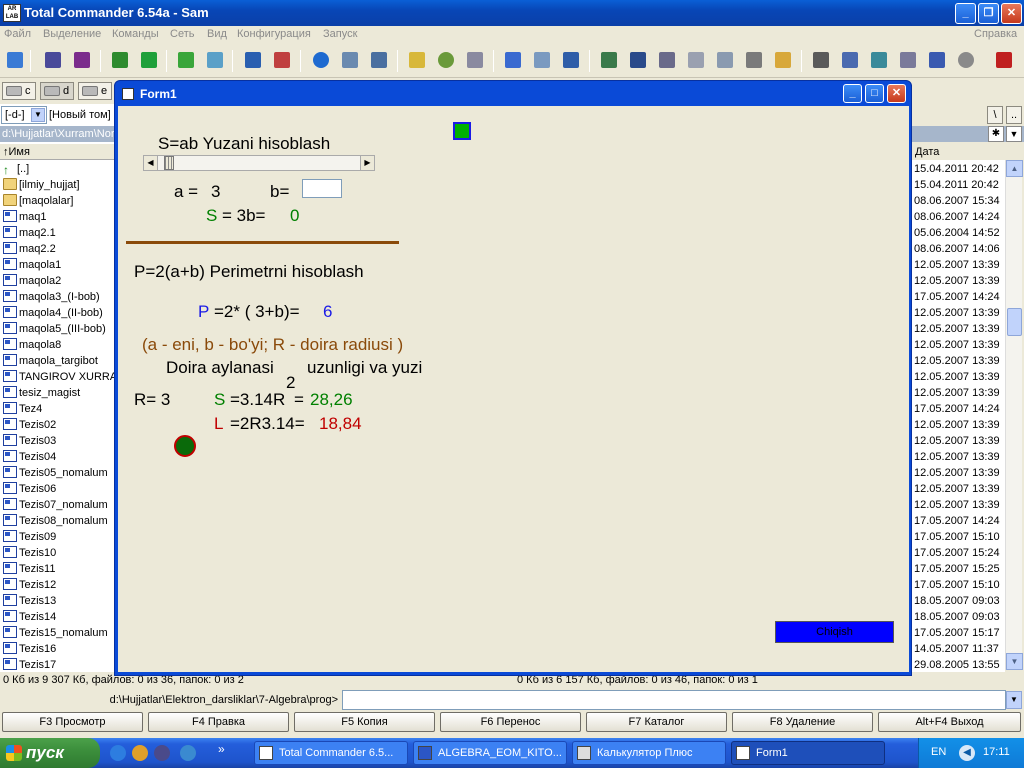  I want to click on start-button: пуск, so click(50, 753).